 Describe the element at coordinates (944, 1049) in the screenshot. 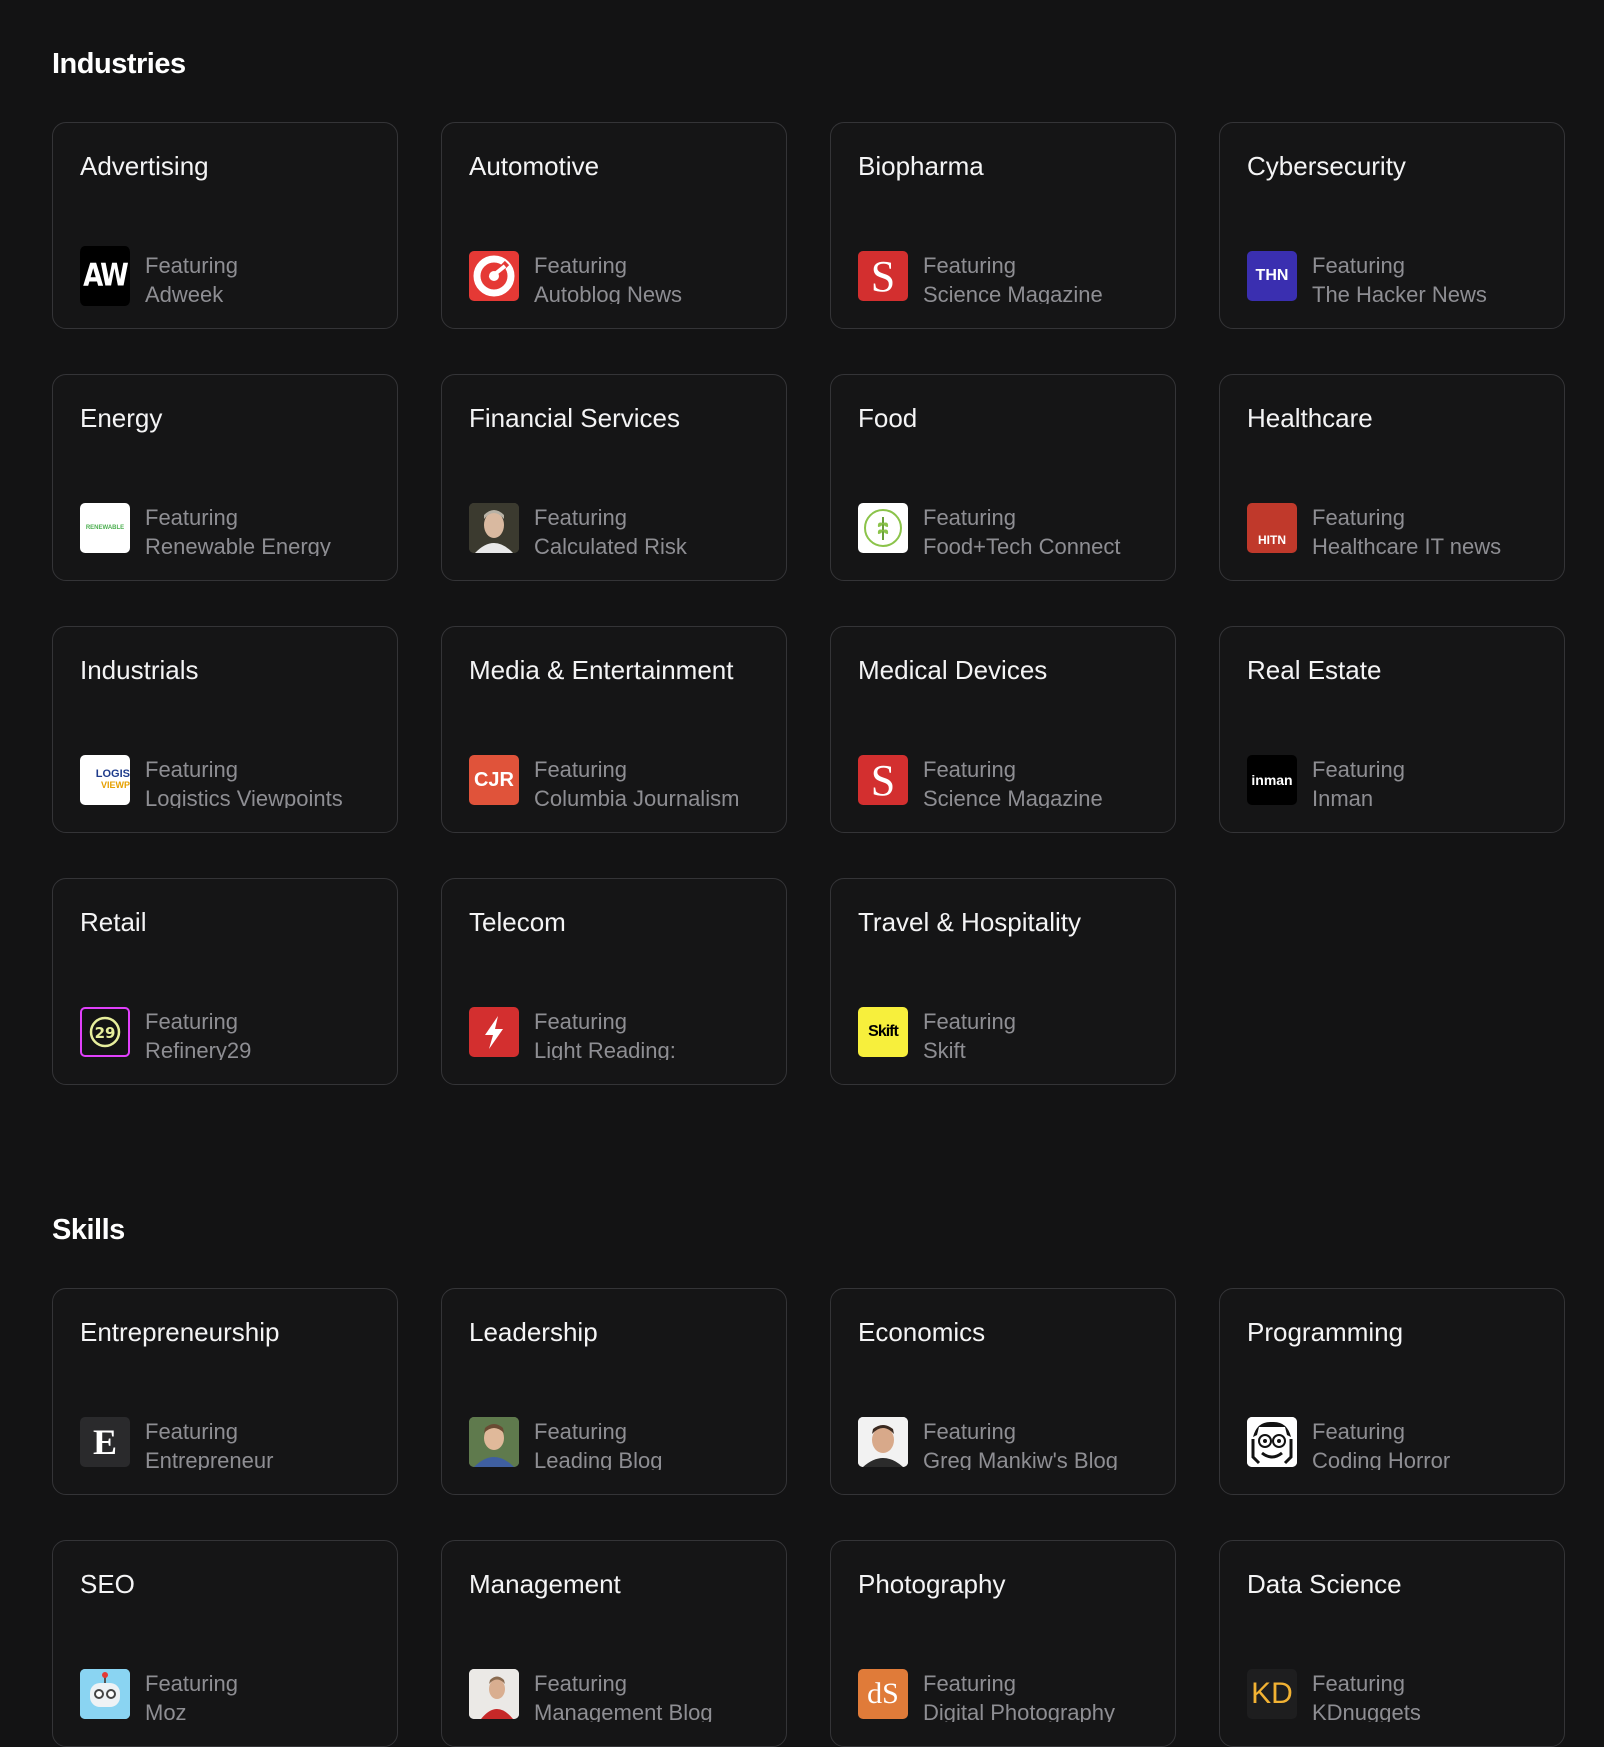

I see `source-name: Skift` at that location.